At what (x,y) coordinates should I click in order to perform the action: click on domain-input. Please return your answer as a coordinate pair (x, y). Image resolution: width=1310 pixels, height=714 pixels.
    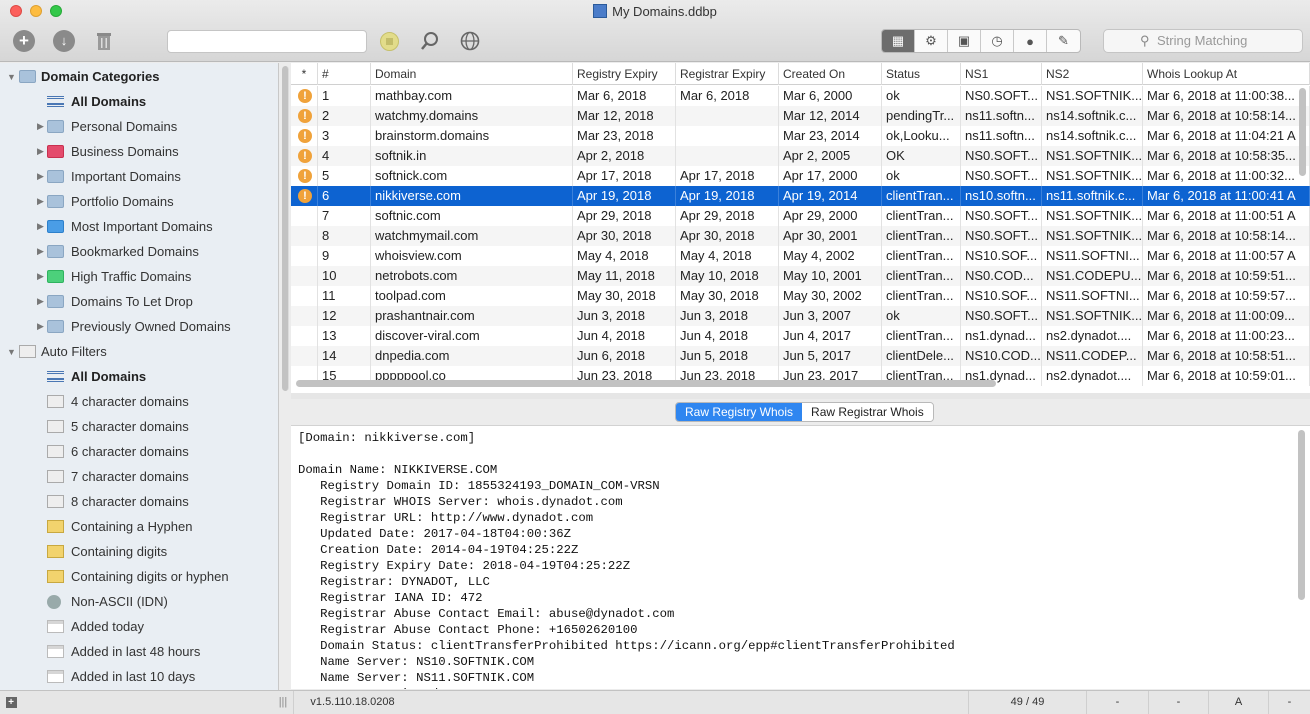
    Looking at the image, I should click on (267, 41).